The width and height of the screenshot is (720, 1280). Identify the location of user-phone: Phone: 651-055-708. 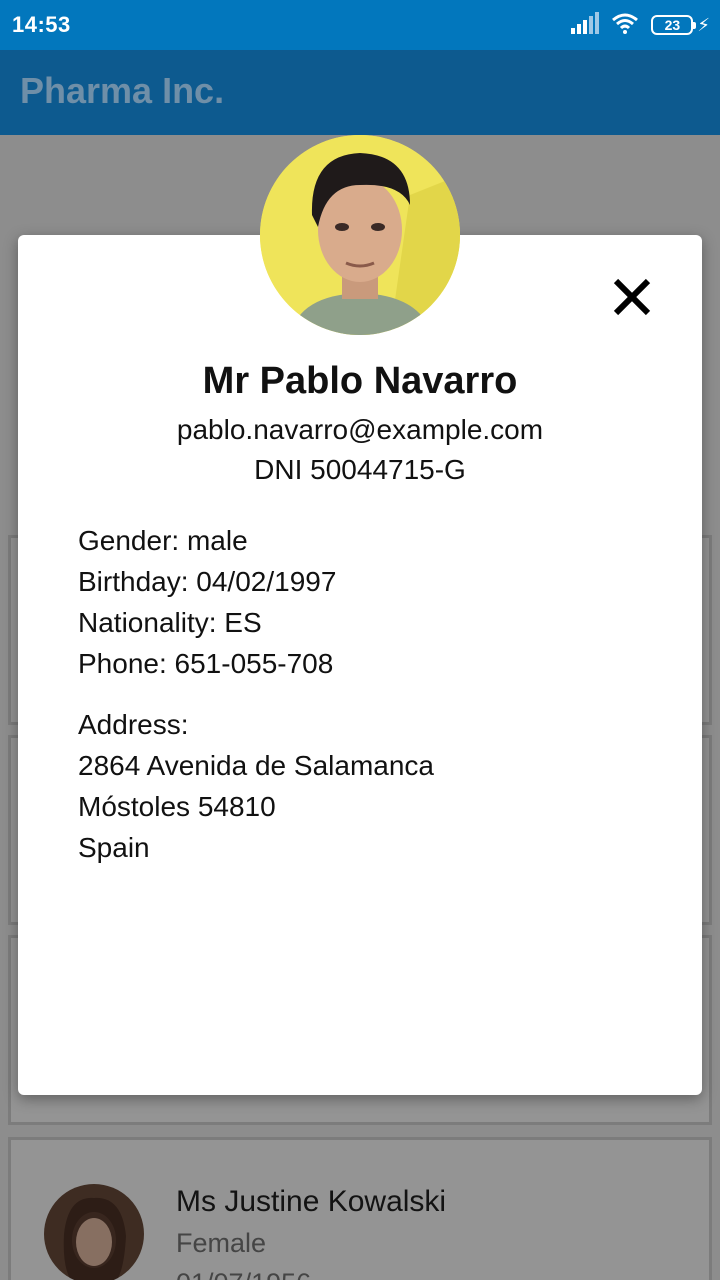
(206, 663).